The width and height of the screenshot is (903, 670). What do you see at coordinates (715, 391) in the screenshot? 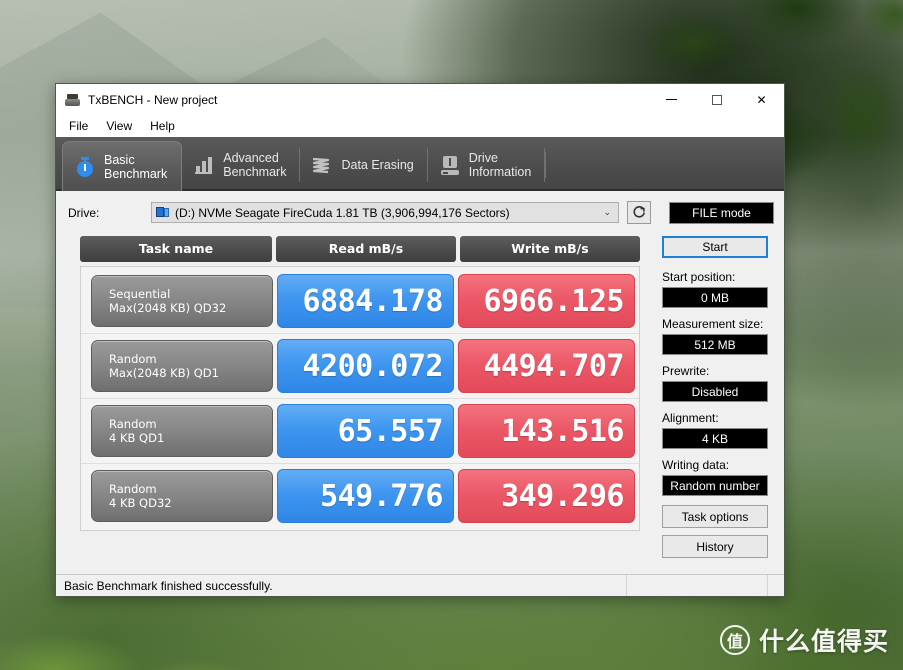
I see `prewrite-value: Disabled` at bounding box center [715, 391].